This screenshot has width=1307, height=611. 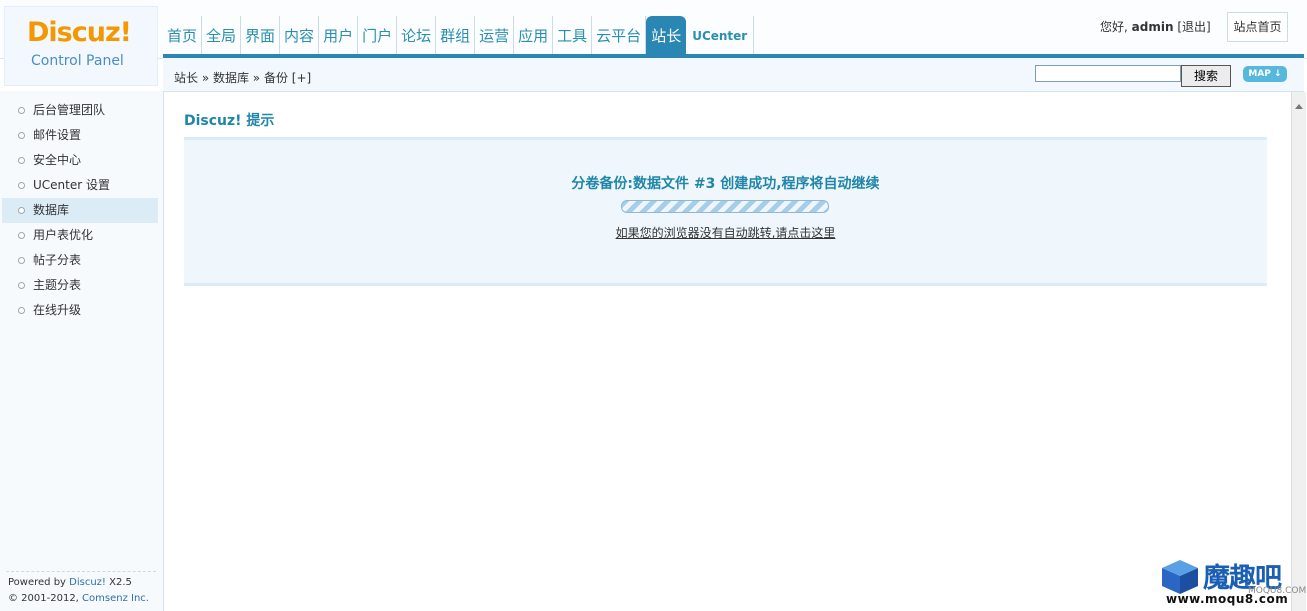 I want to click on username: admin, so click(x=1152, y=27).